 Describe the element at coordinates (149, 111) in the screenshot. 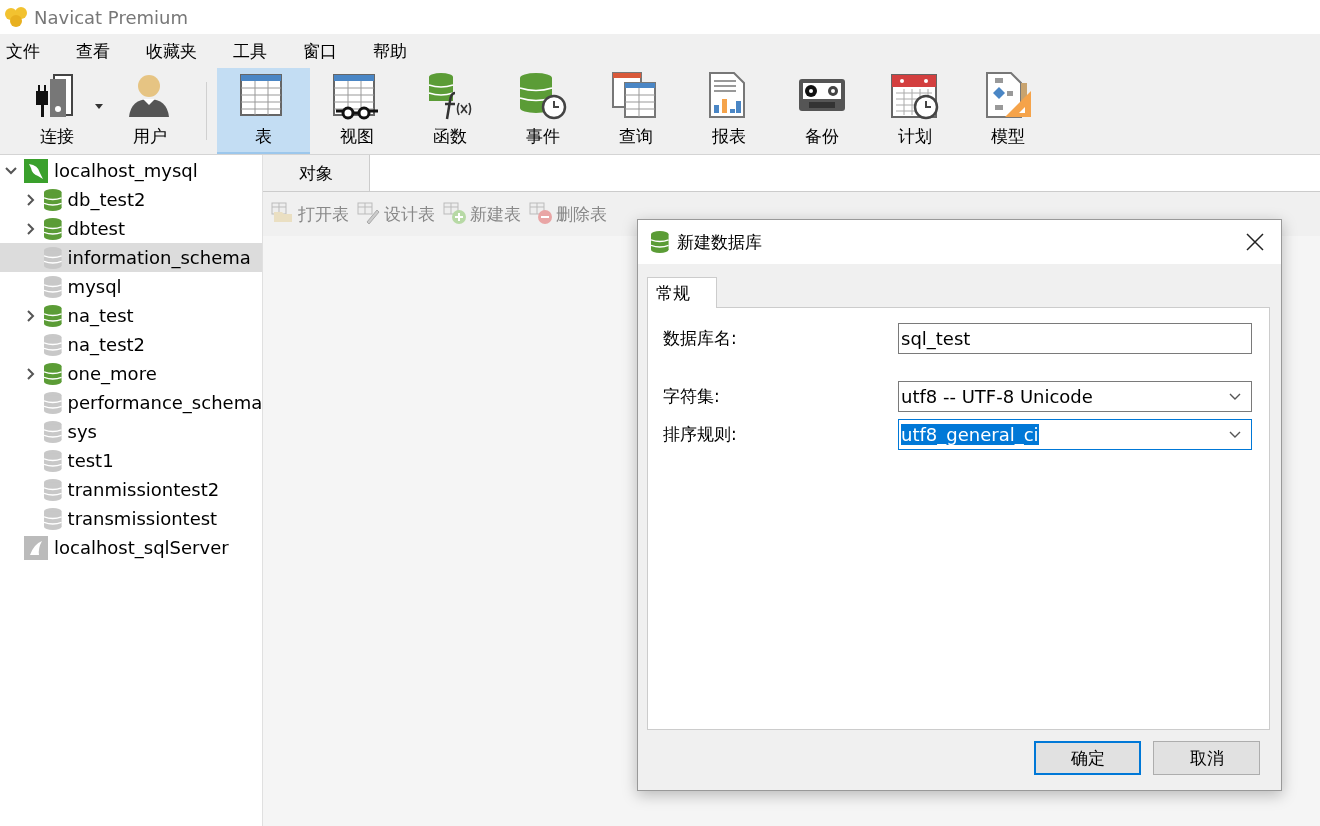

I see `toolbar-button: 用户` at that location.